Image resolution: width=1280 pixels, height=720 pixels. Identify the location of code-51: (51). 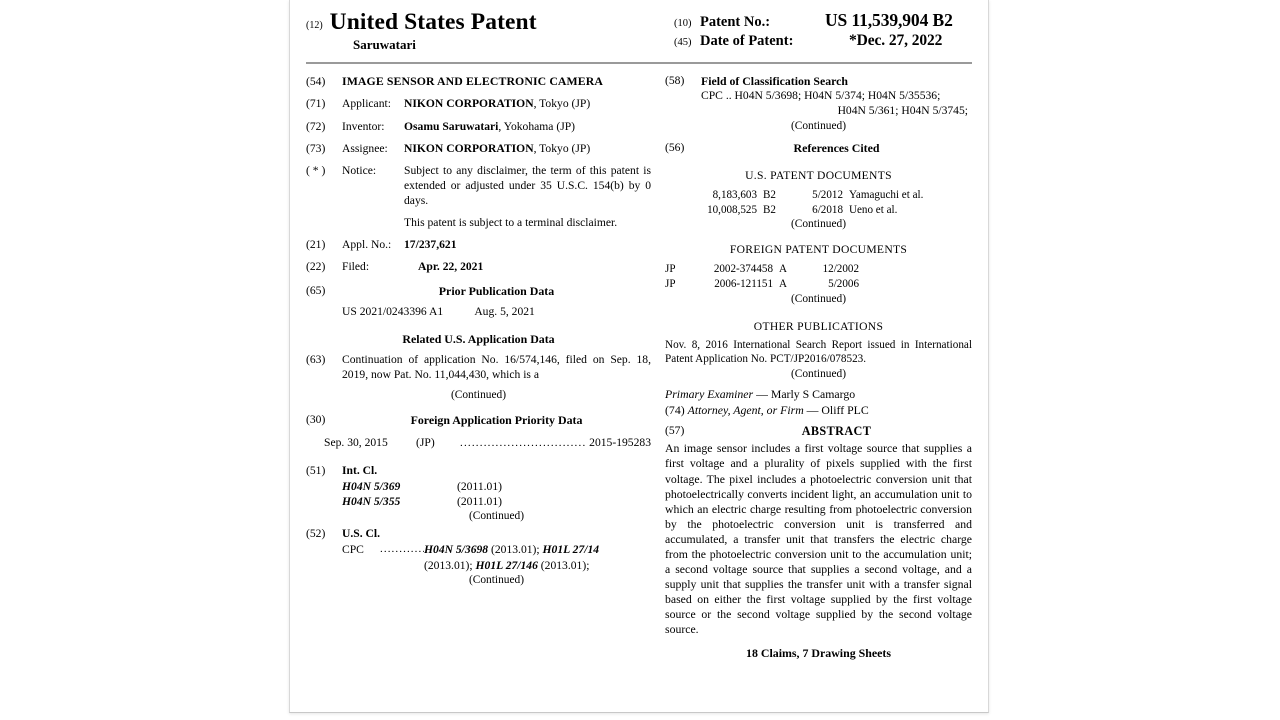
(316, 471).